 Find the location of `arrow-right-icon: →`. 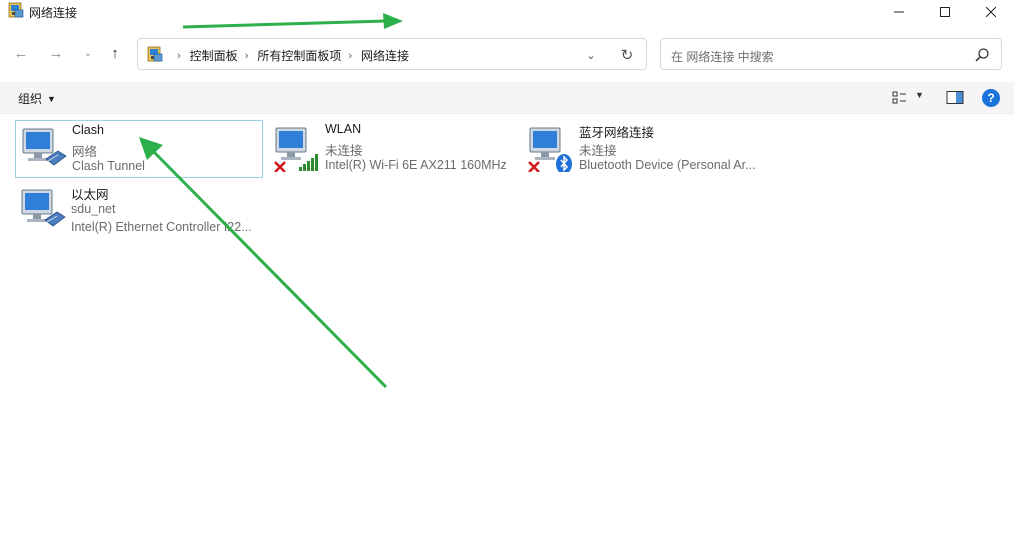

arrow-right-icon: → is located at coordinates (56, 53).